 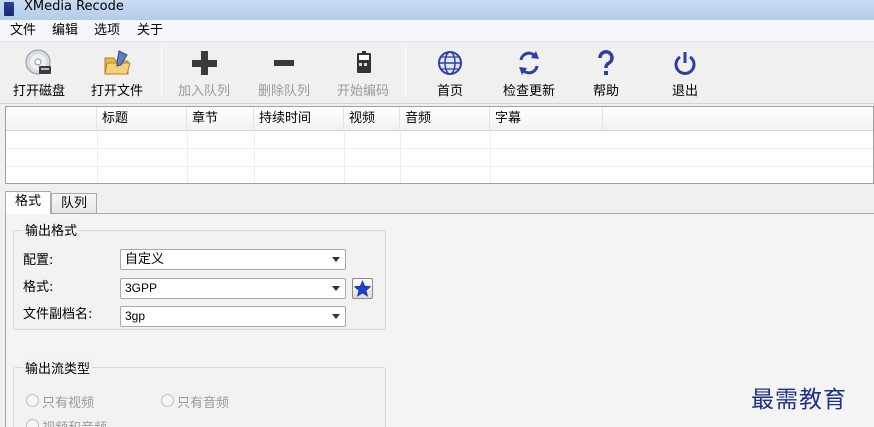 I want to click on open-disc-label: 打开磁盘, so click(x=38, y=91).